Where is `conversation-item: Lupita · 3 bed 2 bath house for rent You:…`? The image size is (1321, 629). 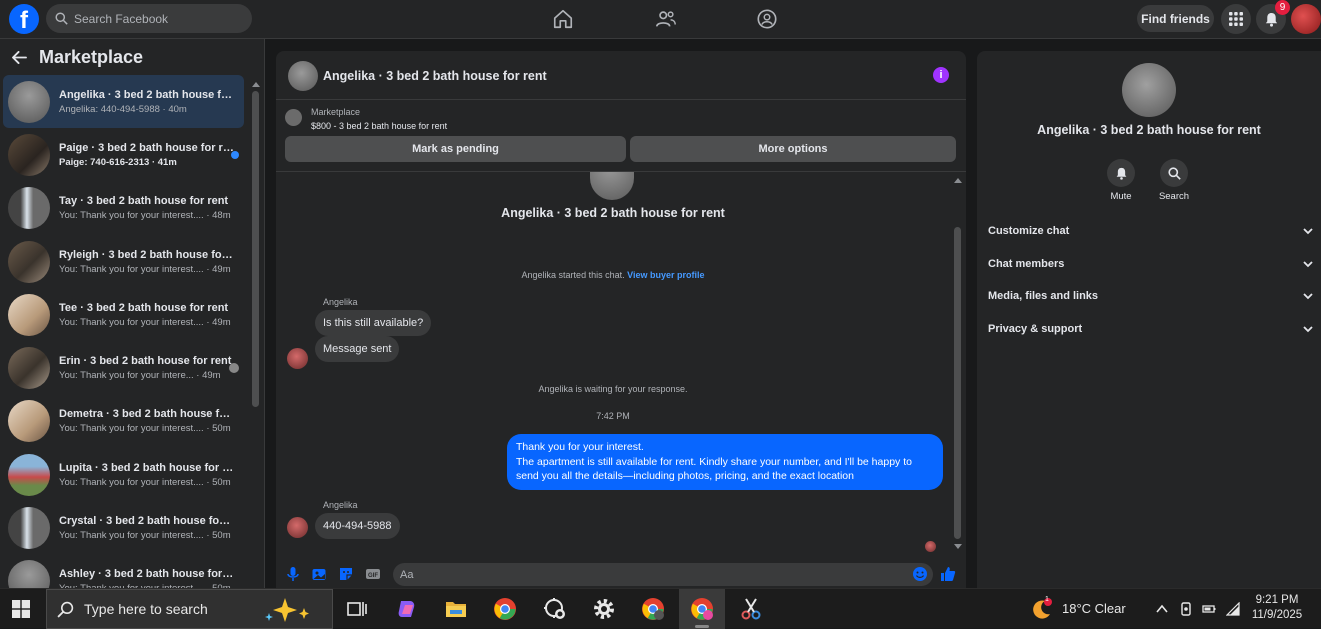 conversation-item: Lupita · 3 bed 2 bath house for rent You:… is located at coordinates (123, 474).